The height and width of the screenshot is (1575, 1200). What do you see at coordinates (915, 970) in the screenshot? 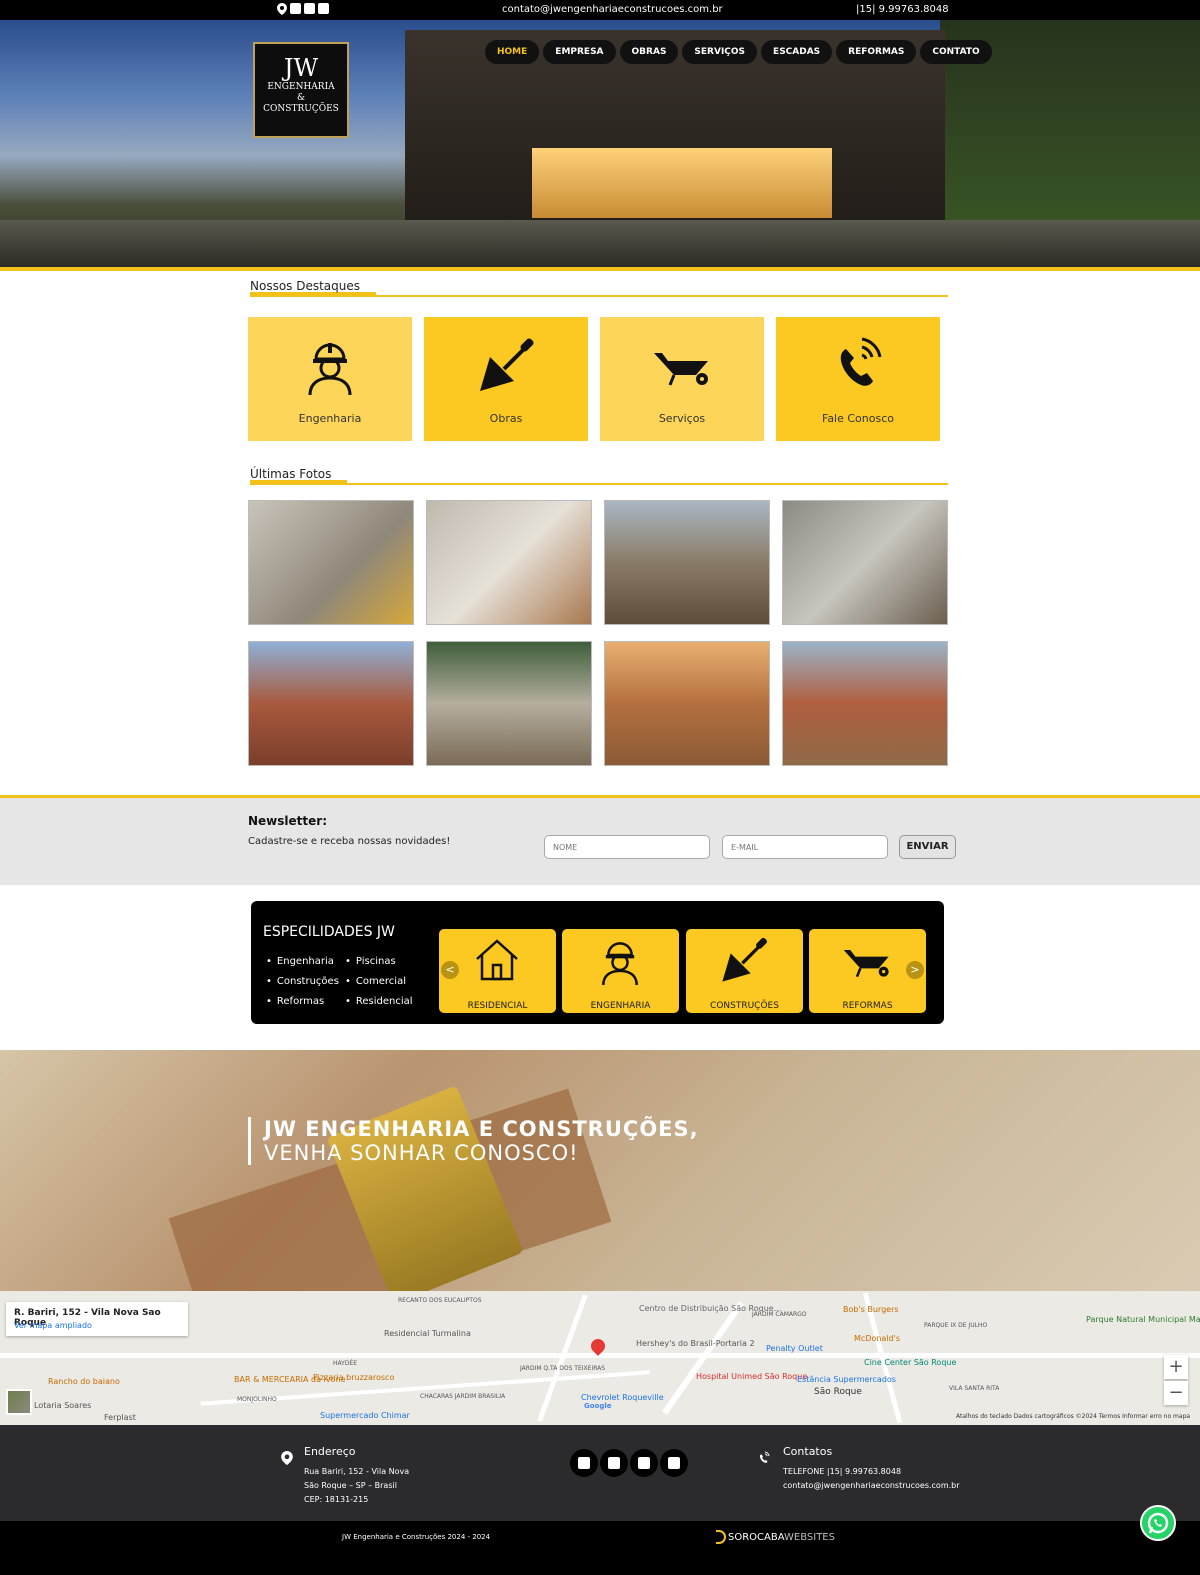
I see `carousel-next-button: >` at bounding box center [915, 970].